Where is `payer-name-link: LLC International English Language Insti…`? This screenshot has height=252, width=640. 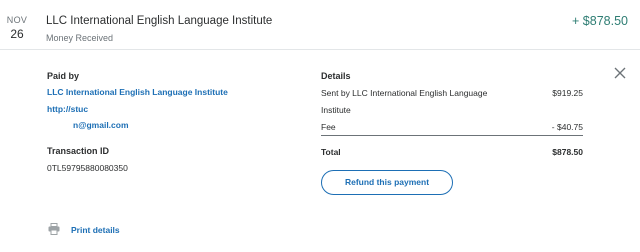 payer-name-link: LLC International English Language Insti… is located at coordinates (137, 92).